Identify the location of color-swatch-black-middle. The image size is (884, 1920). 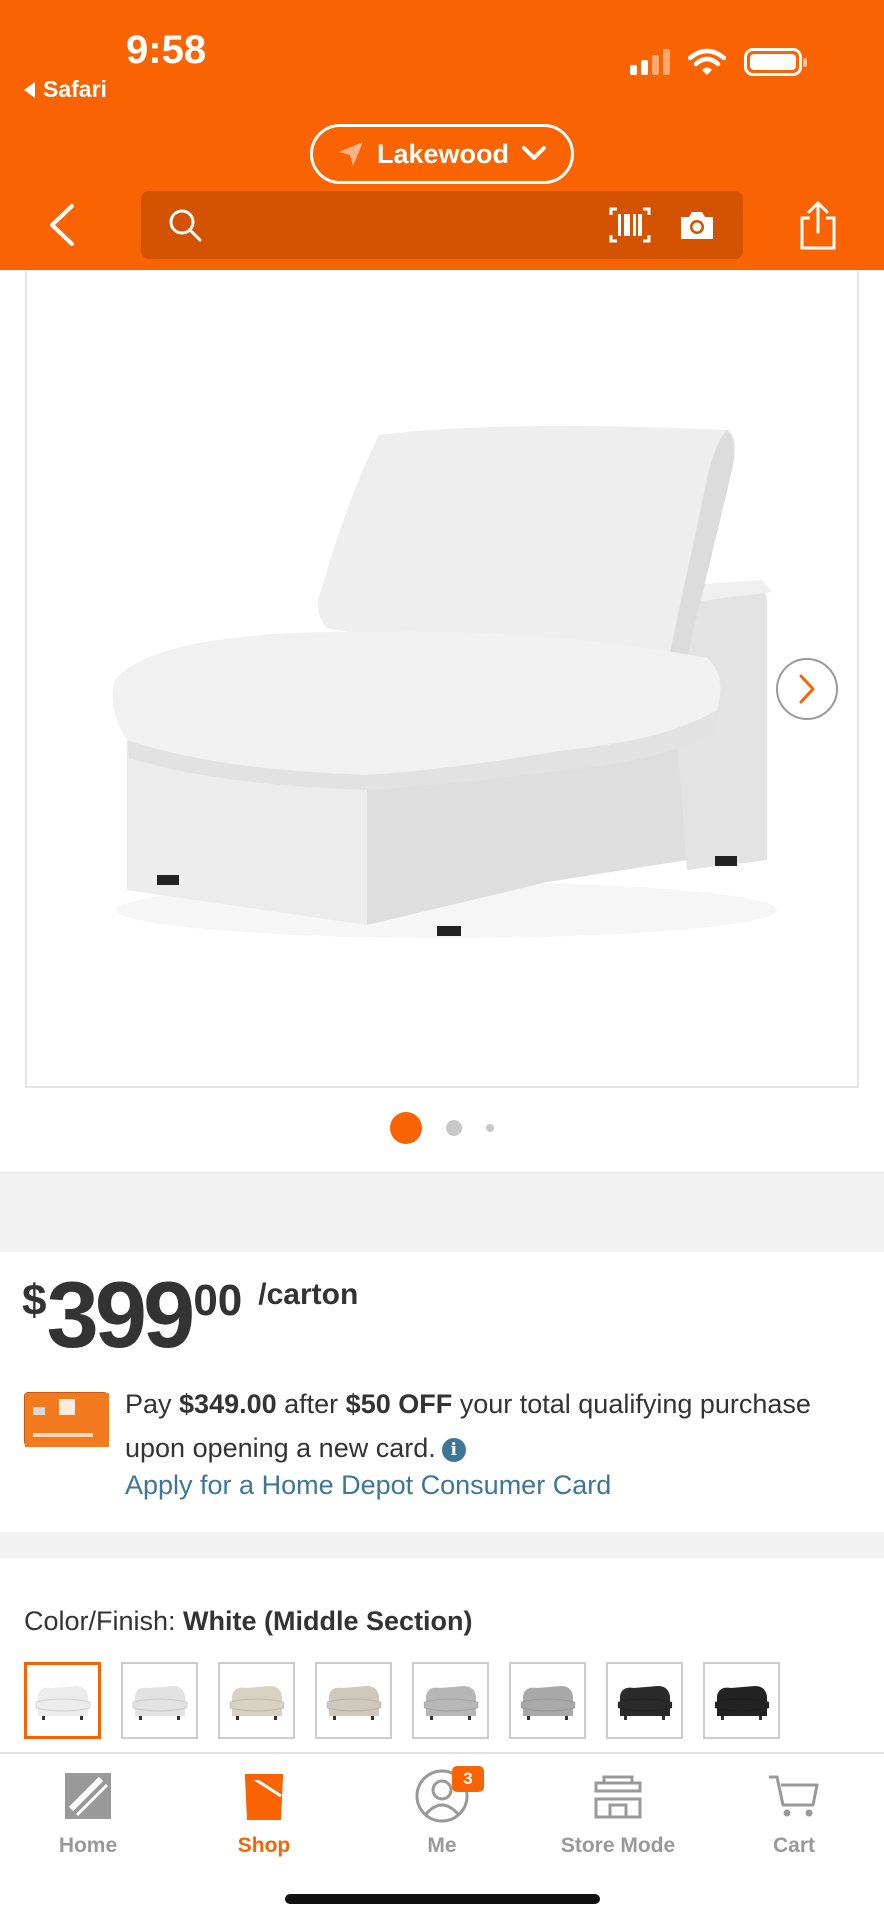
(644, 1700).